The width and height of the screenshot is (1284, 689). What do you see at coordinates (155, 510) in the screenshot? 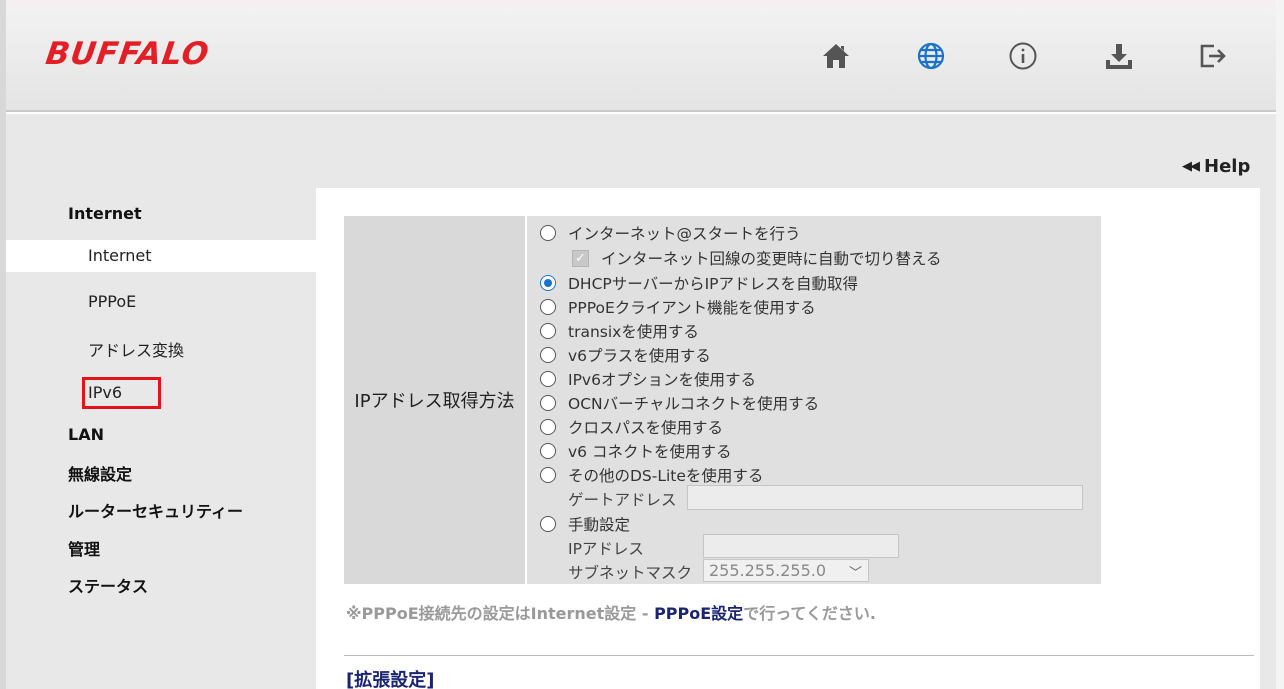
I see `sidebar-category-security: ルーターセキュリティー` at bounding box center [155, 510].